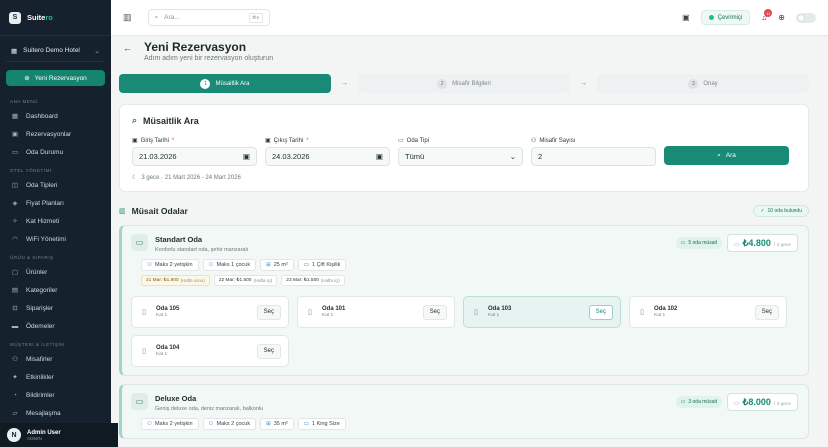 The image size is (828, 447). What do you see at coordinates (55, 395) in the screenshot?
I see `sidebar-item-bildirimler: ◔ Bildirimler` at bounding box center [55, 395].